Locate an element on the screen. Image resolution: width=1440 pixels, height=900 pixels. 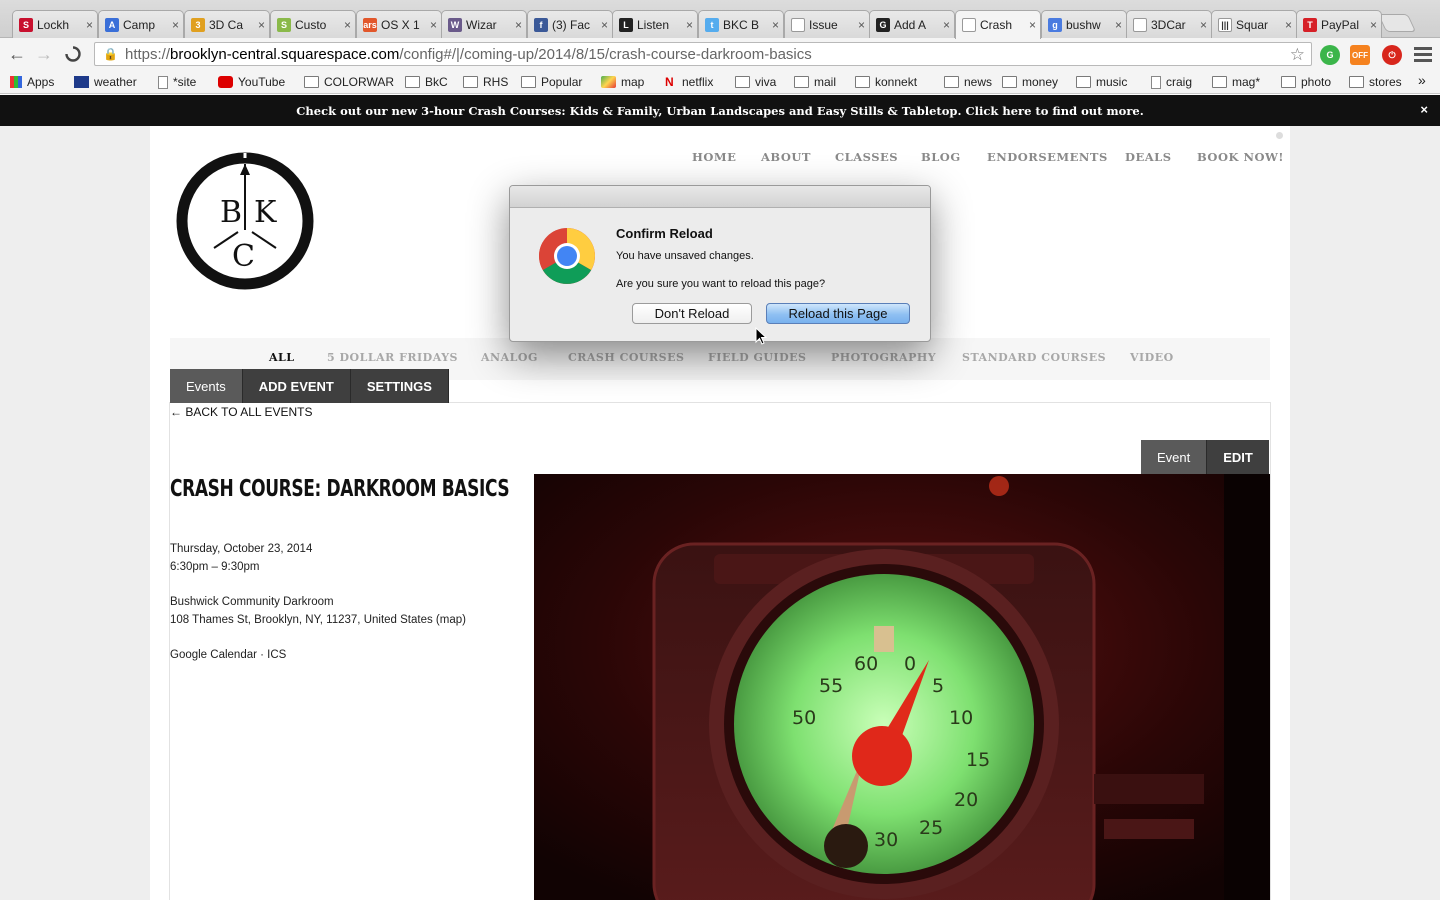
forward-arrow-icon: → is located at coordinates (44, 54).